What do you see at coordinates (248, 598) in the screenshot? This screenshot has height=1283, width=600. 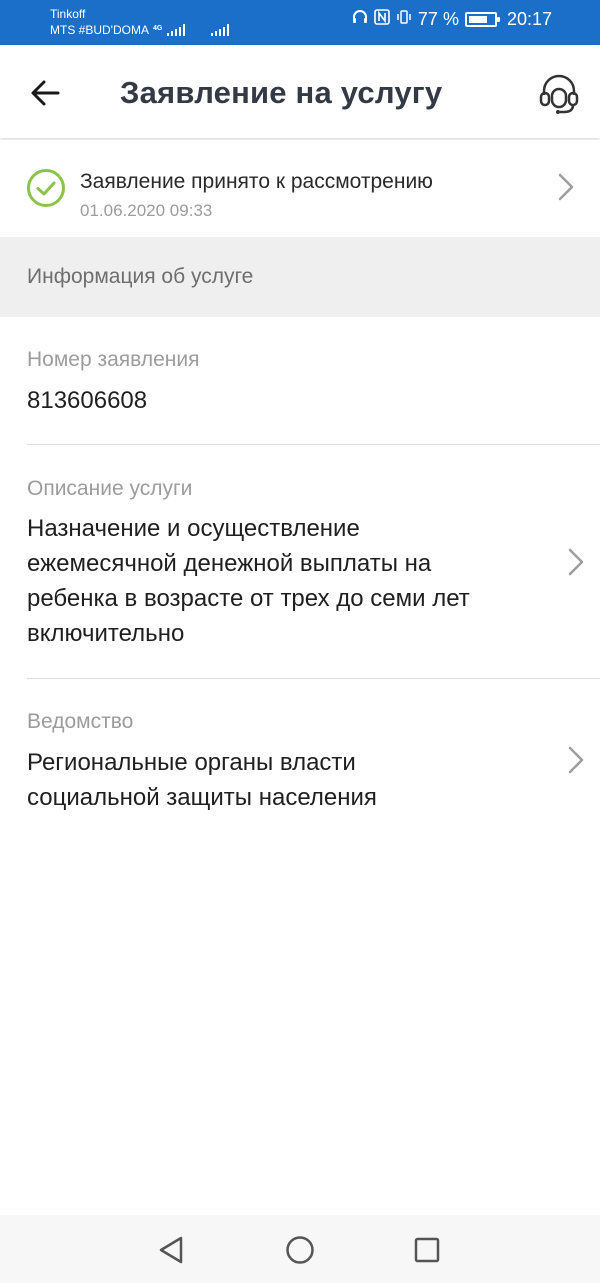 I see `description-line: ребенка в возрасте от трех до семи лет` at bounding box center [248, 598].